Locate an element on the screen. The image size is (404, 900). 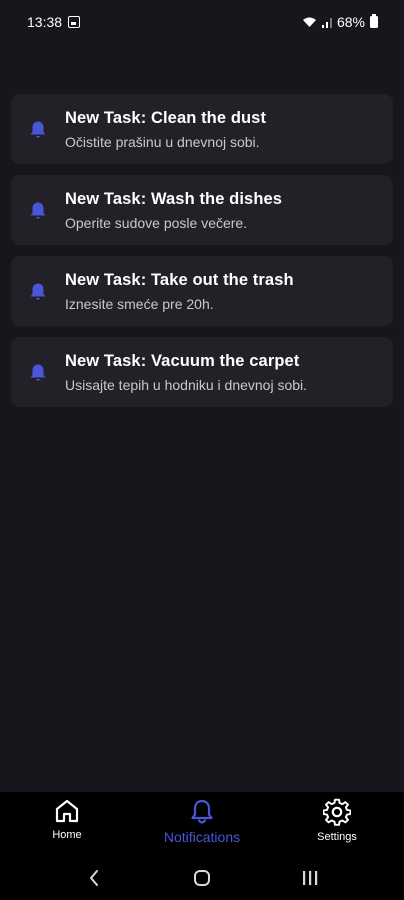
nav-settings-label: Settings is located at coordinates (337, 837).